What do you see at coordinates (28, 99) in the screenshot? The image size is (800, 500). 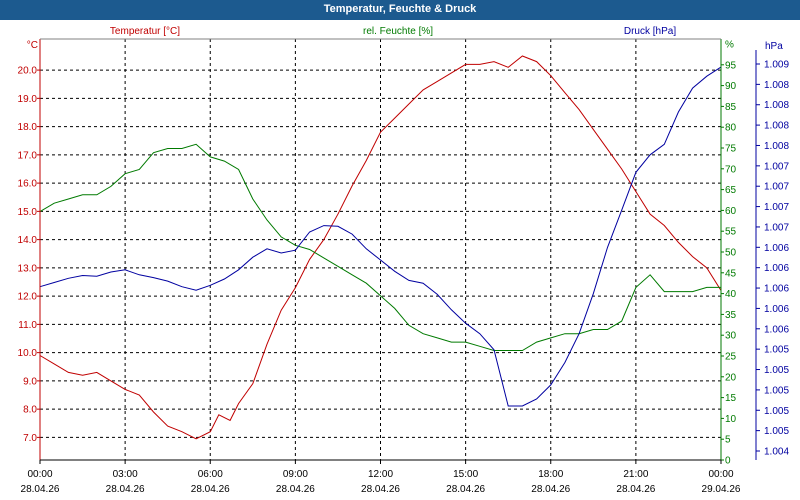 I see `temperature-tick-label: 19.0` at bounding box center [28, 99].